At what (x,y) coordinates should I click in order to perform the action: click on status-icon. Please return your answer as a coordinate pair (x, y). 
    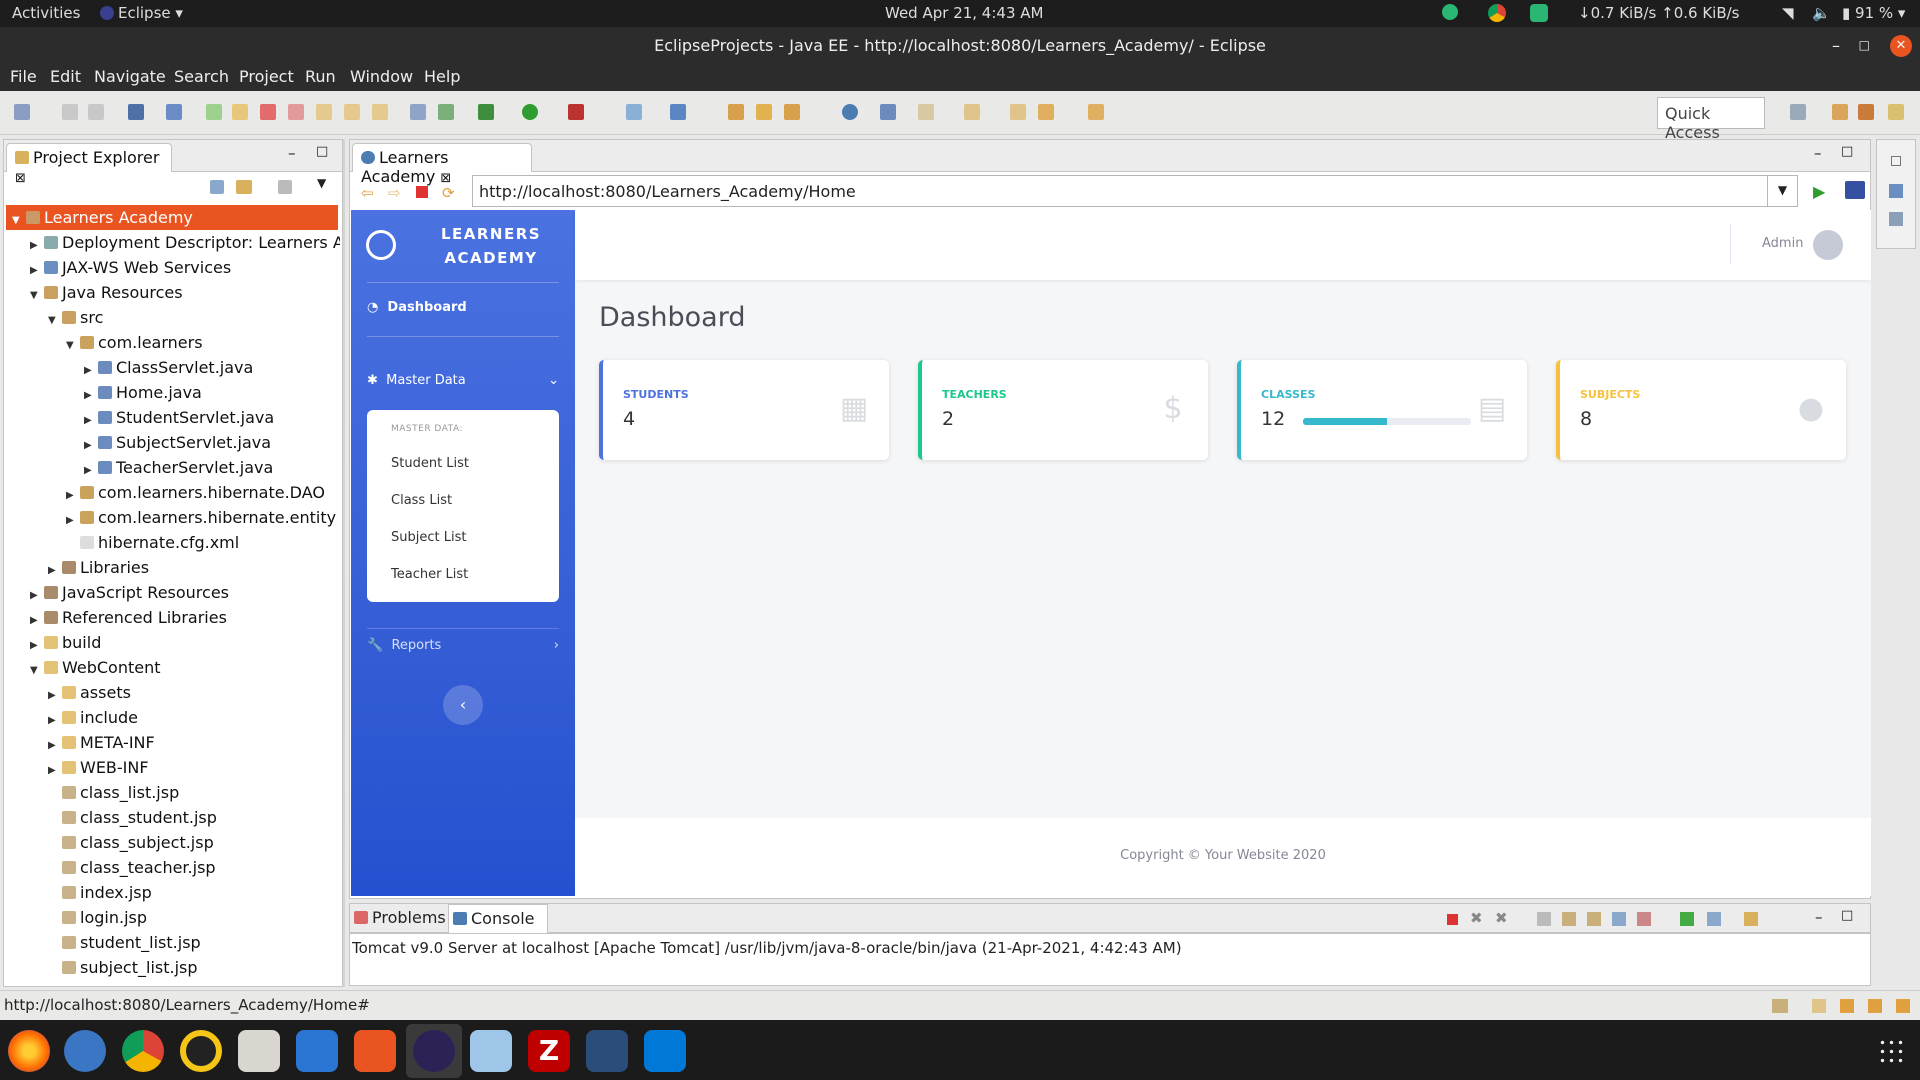
    Looking at the image, I should click on (1450, 12).